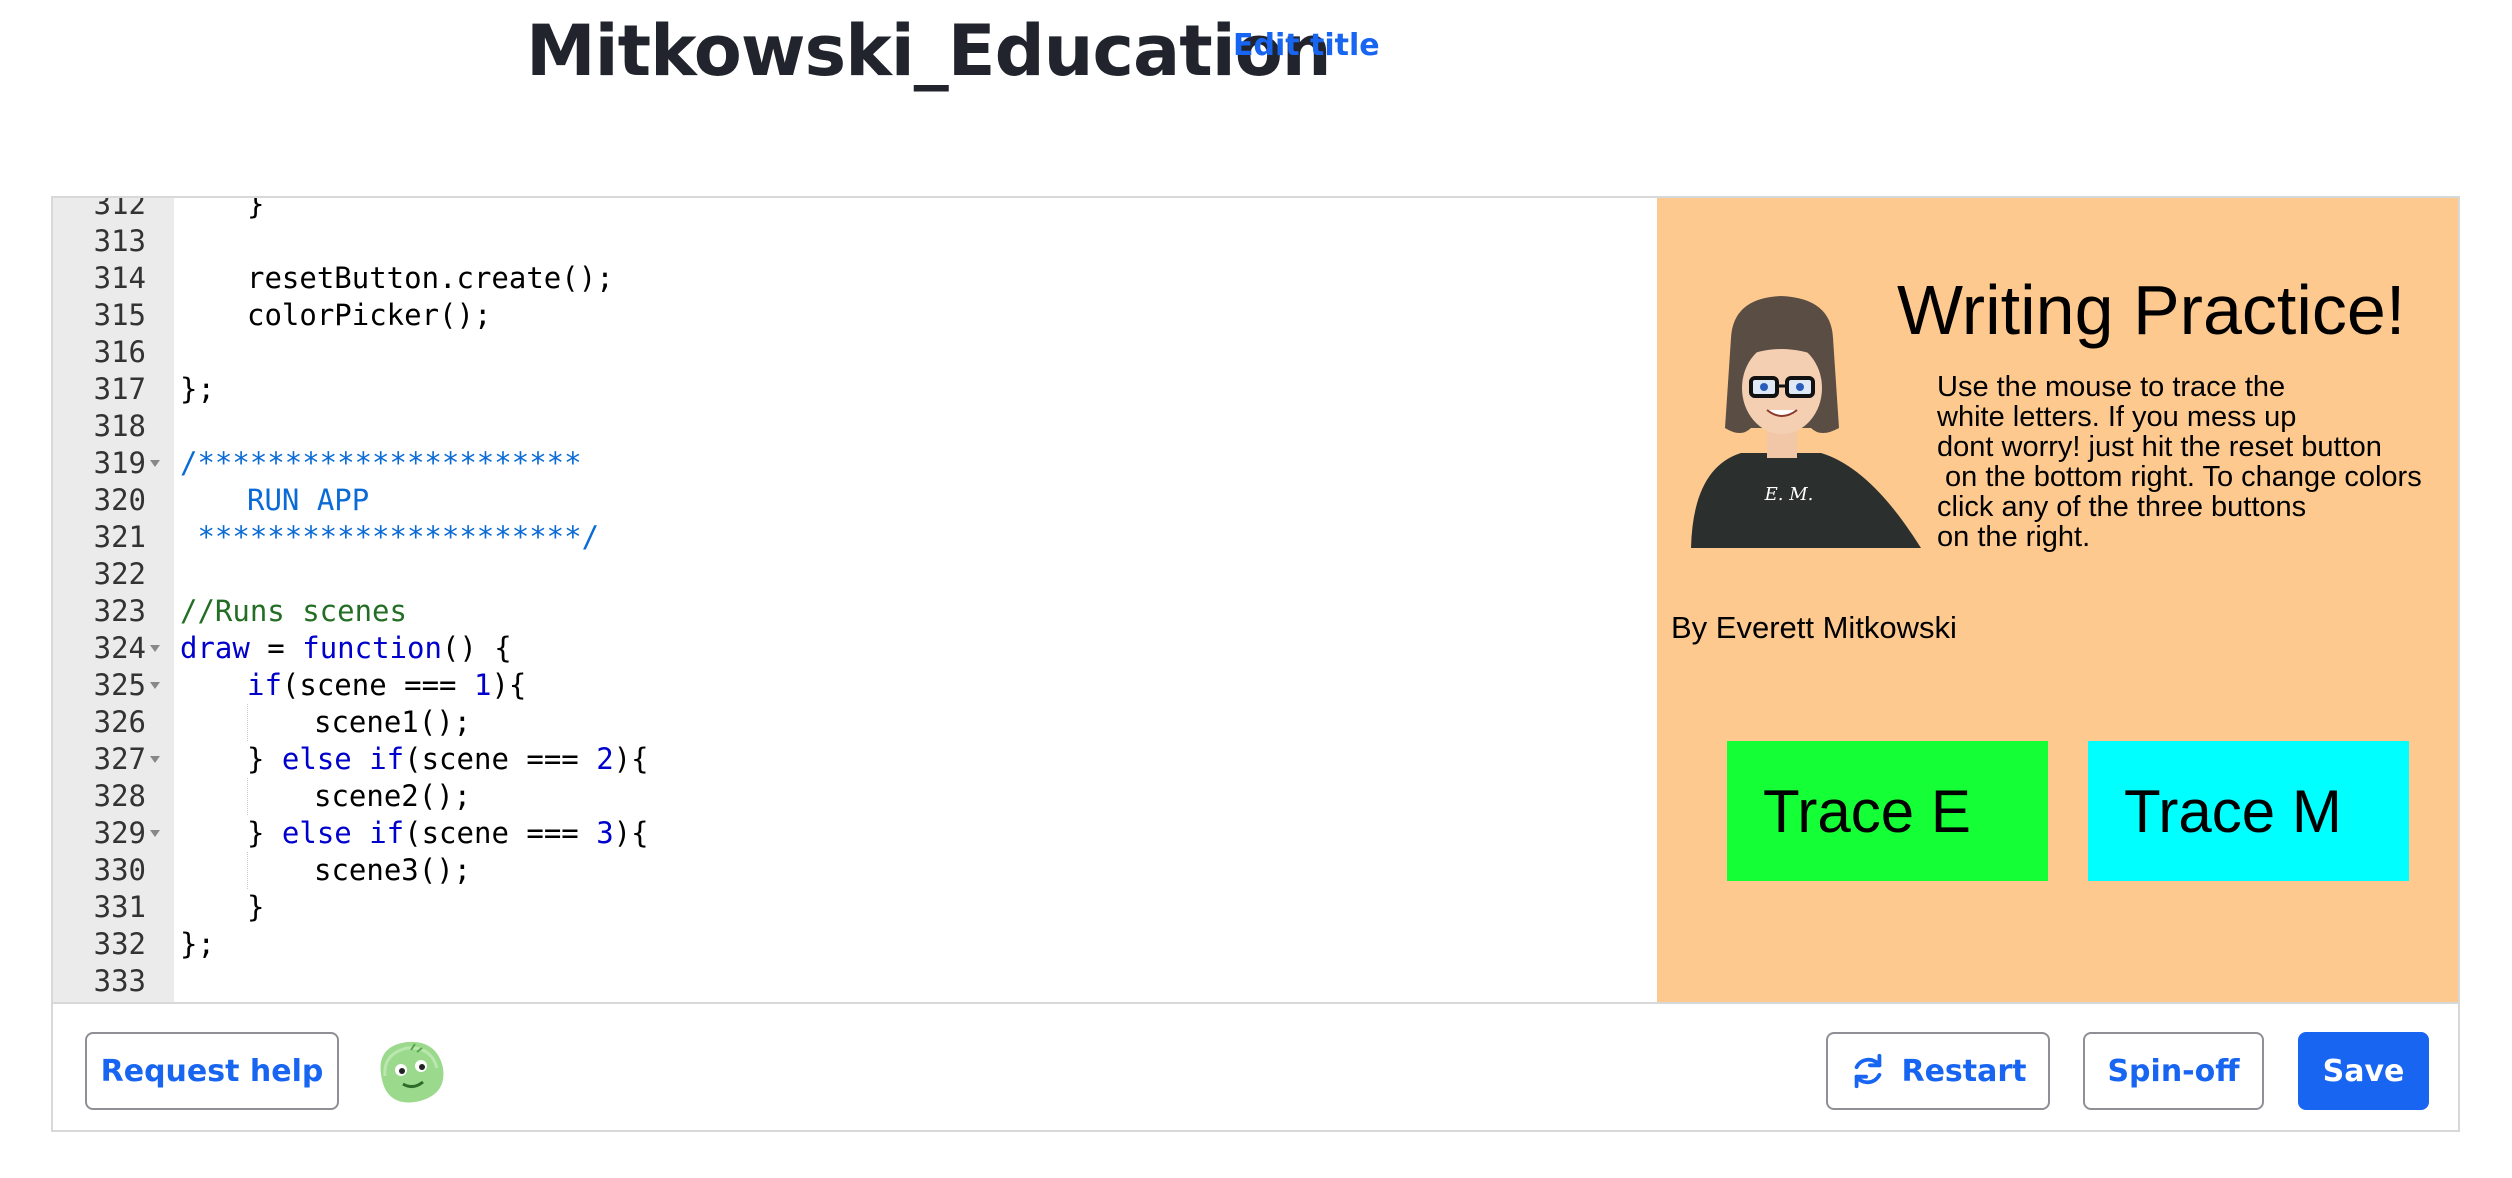  I want to click on code-line: 315 colorPicker();, so click(855, 315).